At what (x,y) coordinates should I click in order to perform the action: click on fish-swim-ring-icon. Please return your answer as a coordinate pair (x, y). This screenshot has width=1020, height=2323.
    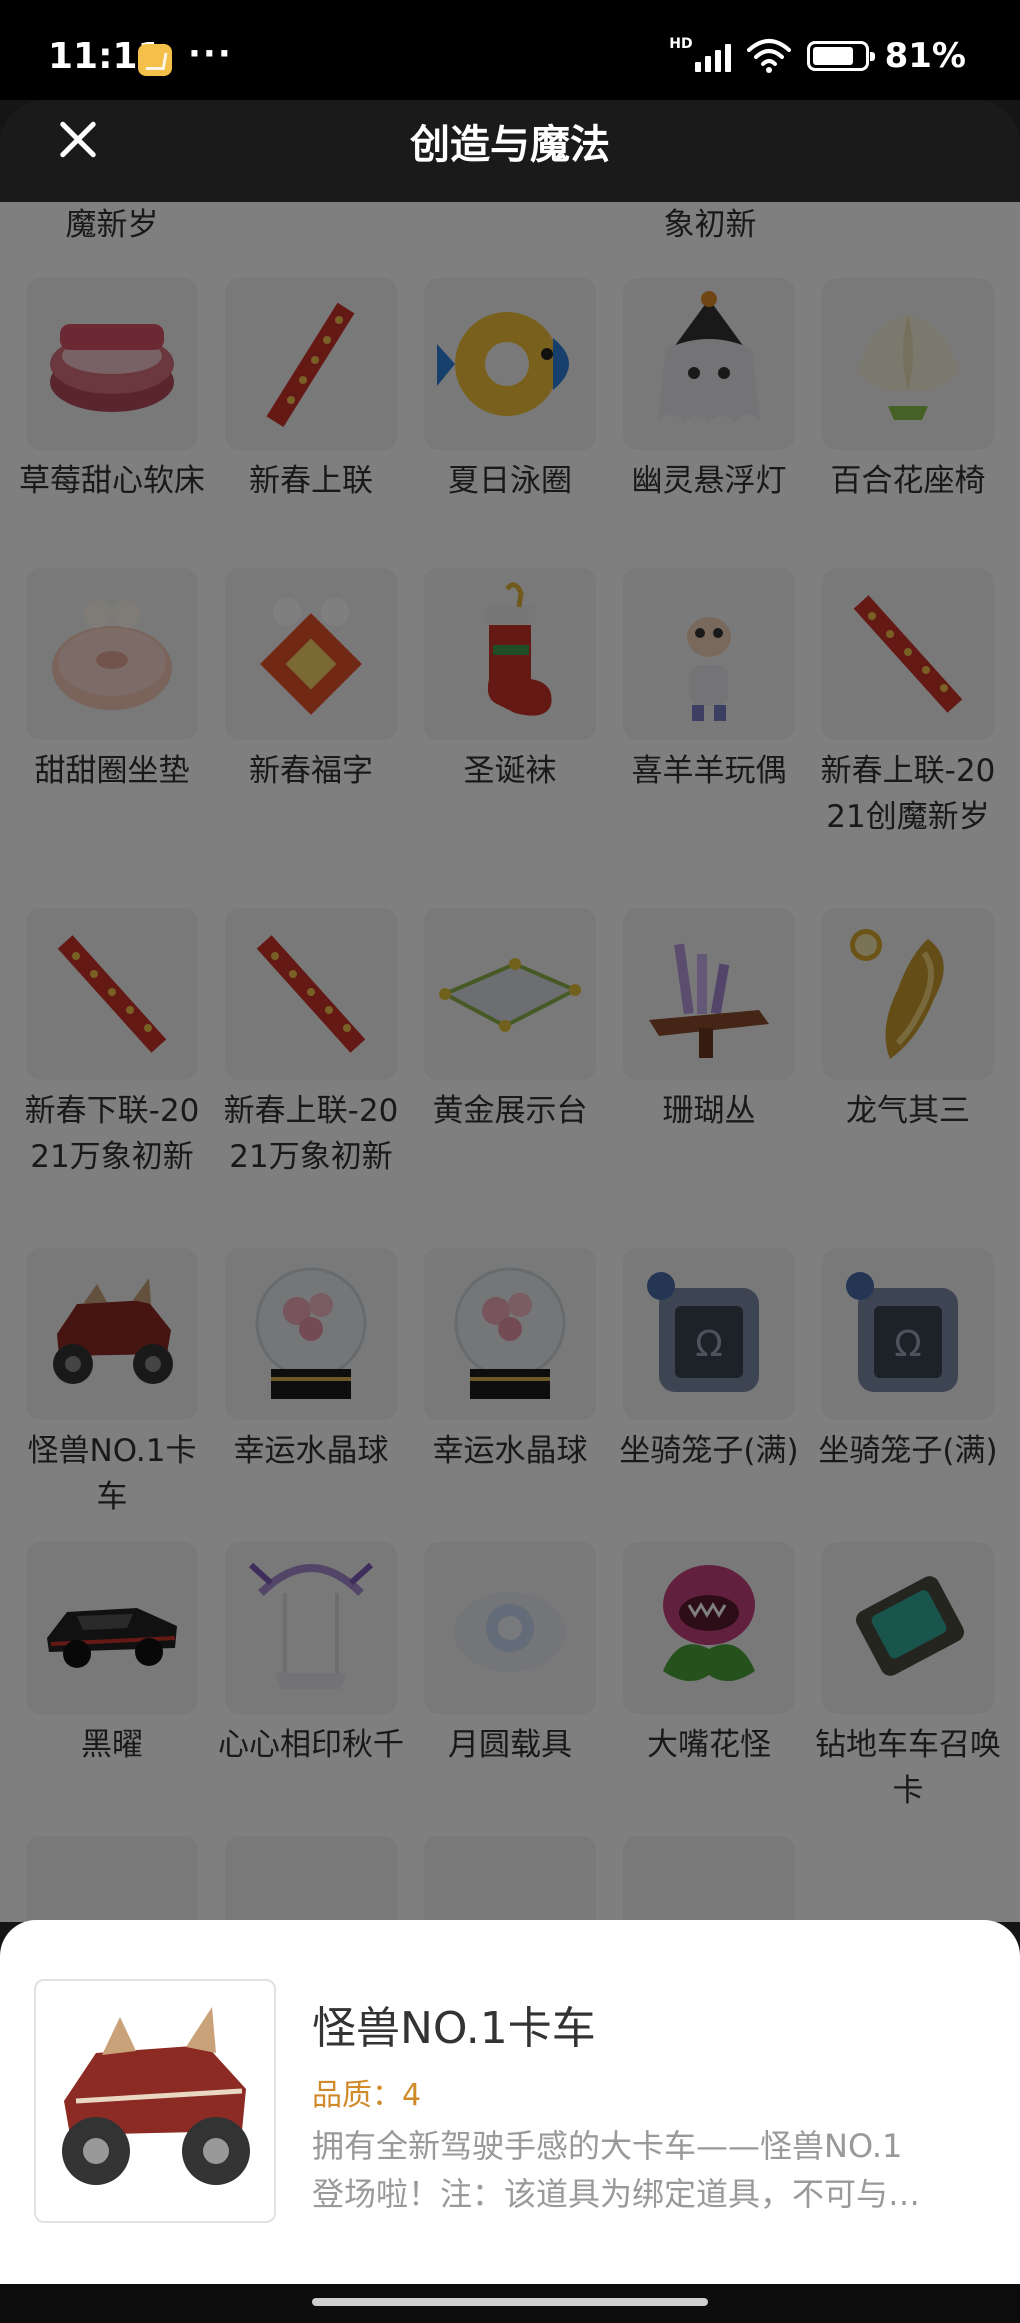
    Looking at the image, I should click on (510, 364).